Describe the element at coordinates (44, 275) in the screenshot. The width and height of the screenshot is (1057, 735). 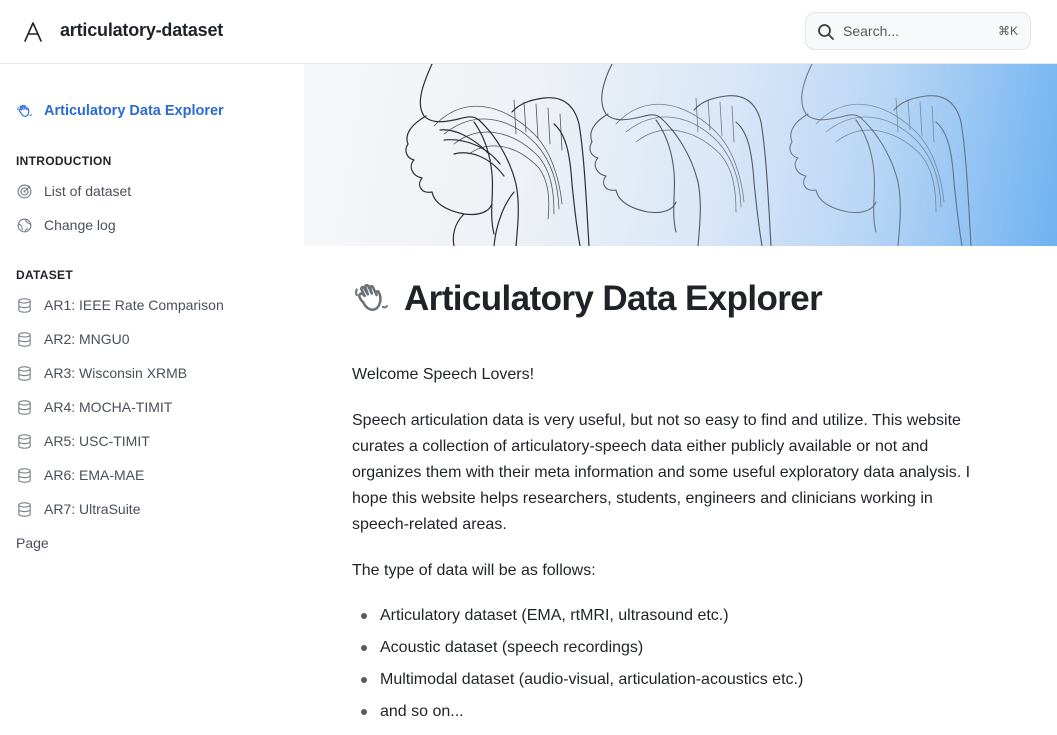
I see `section-title-dataset: DATASET` at that location.